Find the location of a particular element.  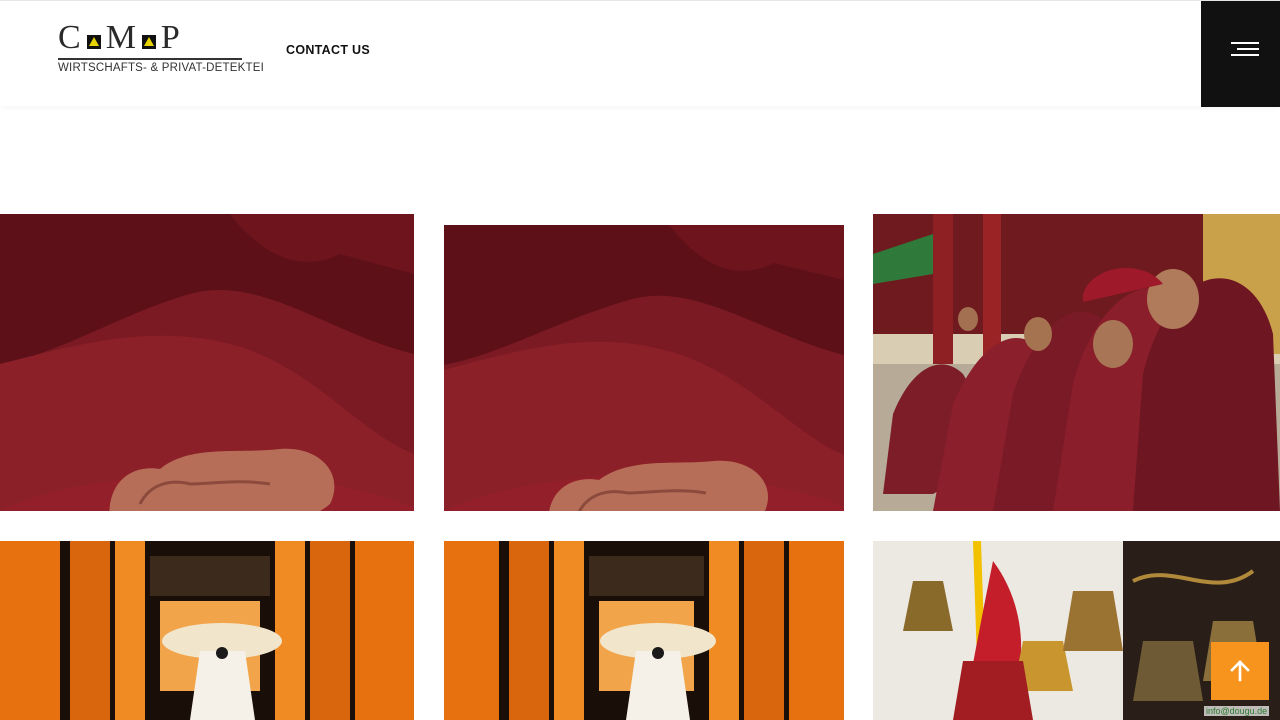

menu-toggle-button is located at coordinates (1240, 54).